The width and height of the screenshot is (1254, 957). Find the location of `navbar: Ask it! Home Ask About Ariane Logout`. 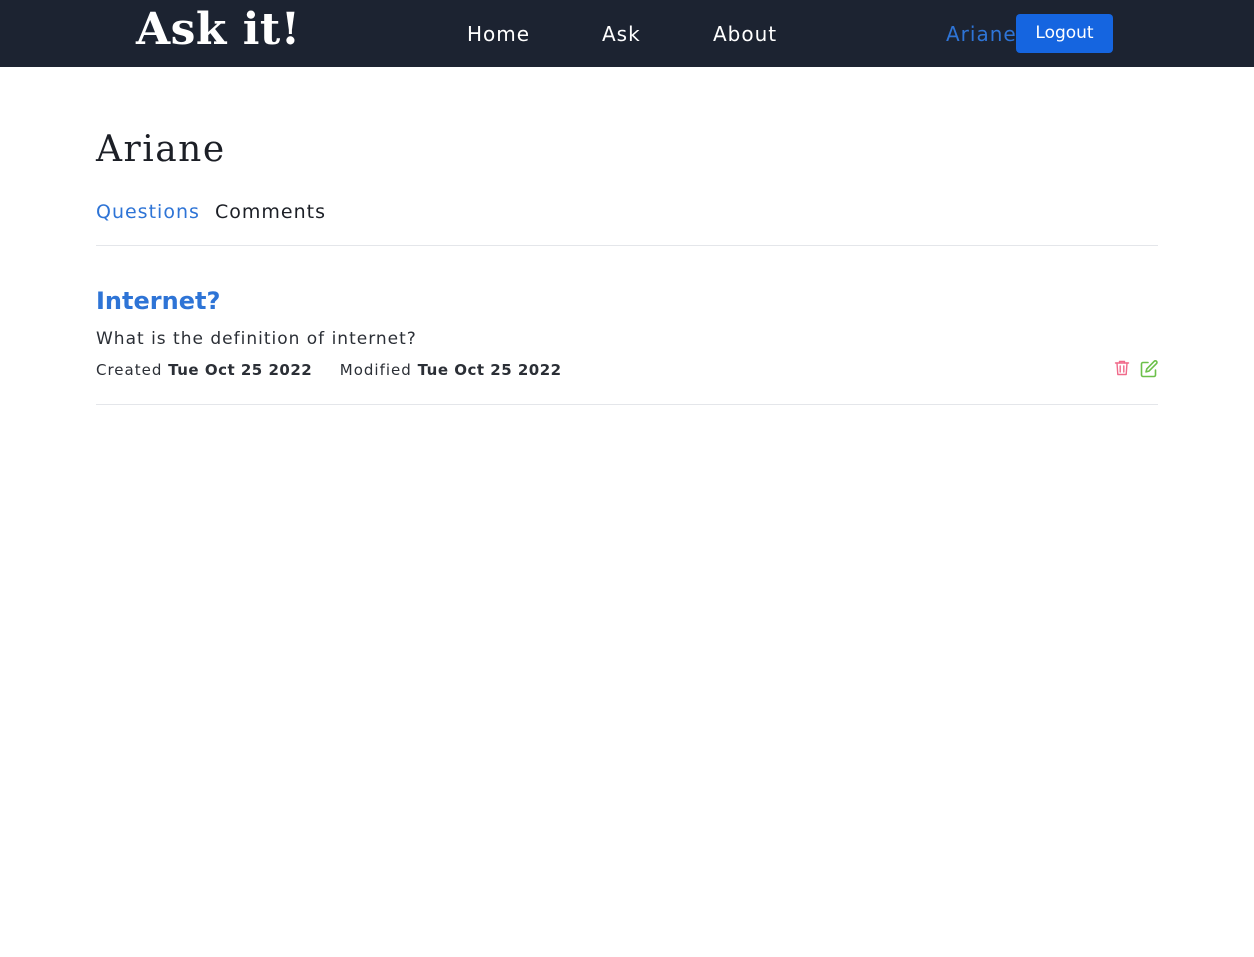

navbar: Ask it! Home Ask About Ariane Logout is located at coordinates (627, 33).